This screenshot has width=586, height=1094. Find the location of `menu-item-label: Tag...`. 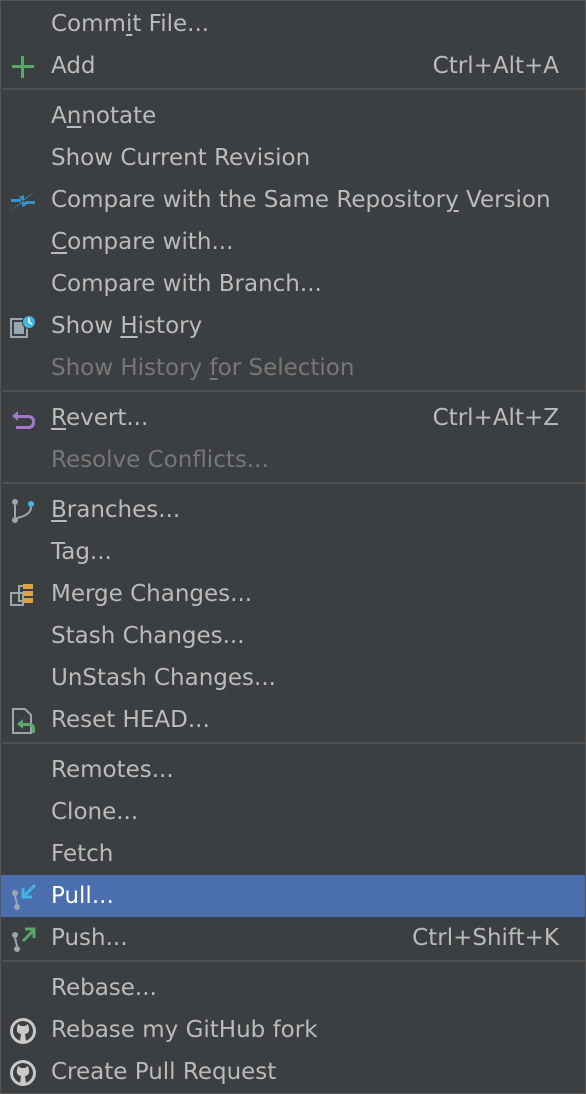

menu-item-label: Tag... is located at coordinates (81, 552).